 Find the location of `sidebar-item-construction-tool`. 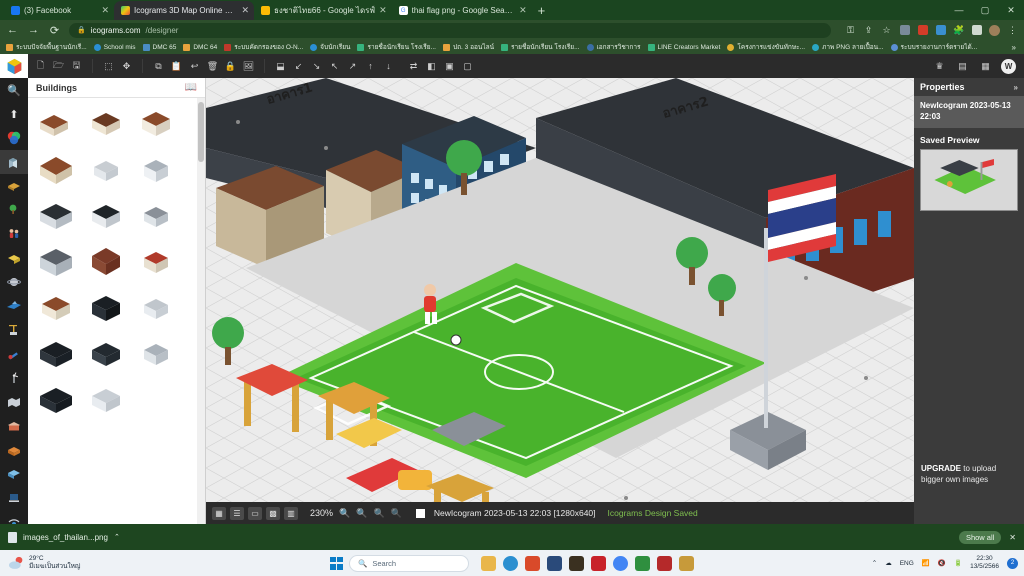

sidebar-item-construction-tool is located at coordinates (14, 330).